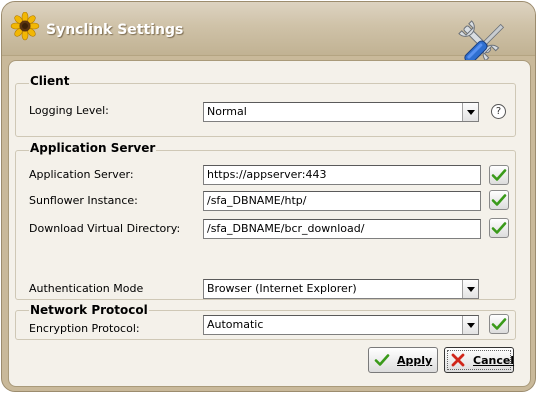 The width and height of the screenshot is (538, 394). Describe the element at coordinates (81, 174) in the screenshot. I see `application-server-label: Application Server:` at that location.